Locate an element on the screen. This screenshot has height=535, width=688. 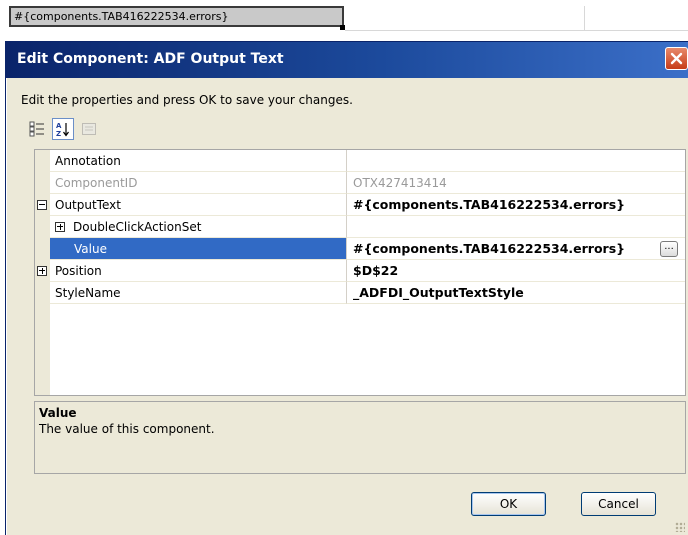
description-title: Value is located at coordinates (58, 413).